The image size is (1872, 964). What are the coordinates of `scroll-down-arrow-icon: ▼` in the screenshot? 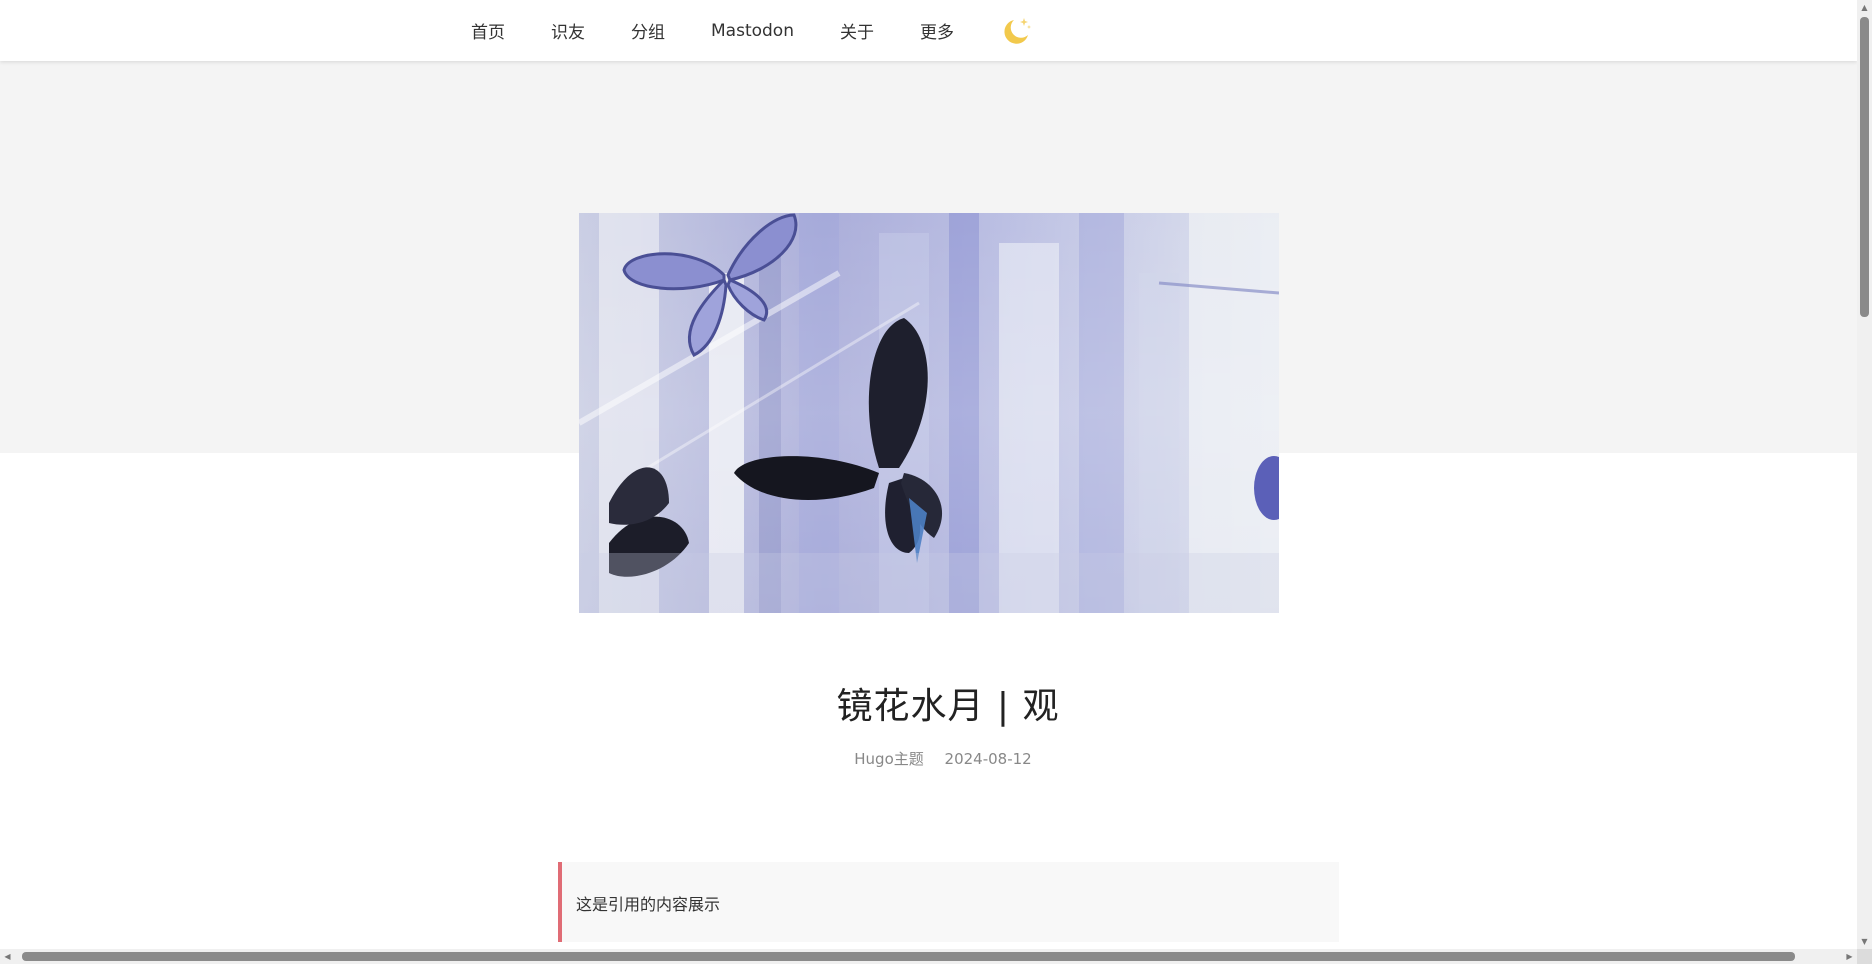 It's located at (1864, 941).